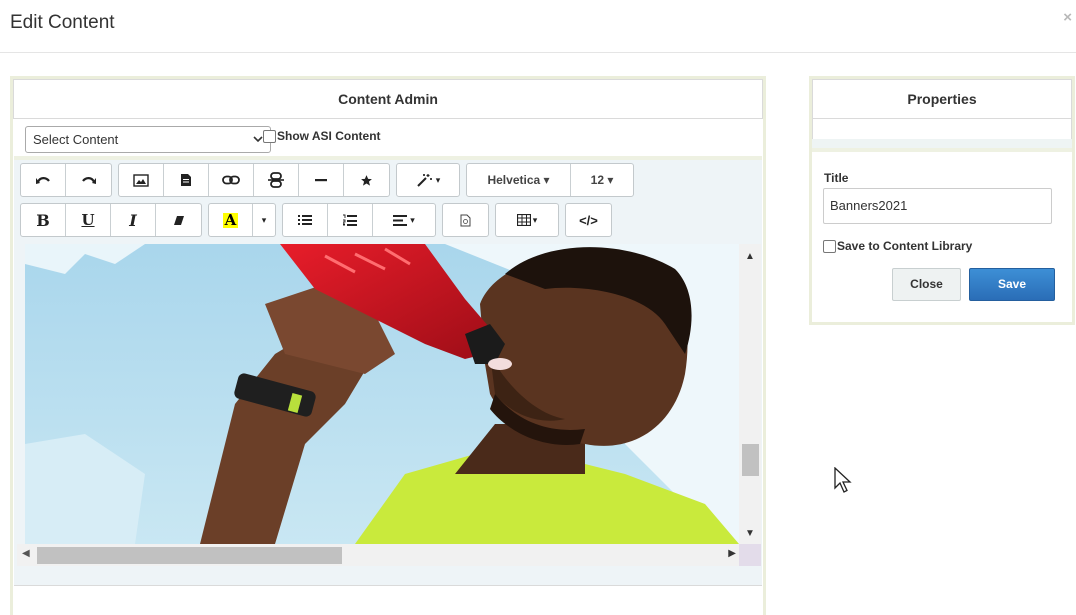 The image size is (1076, 615). I want to click on show-asi-checkbox-box, so click(269, 136).